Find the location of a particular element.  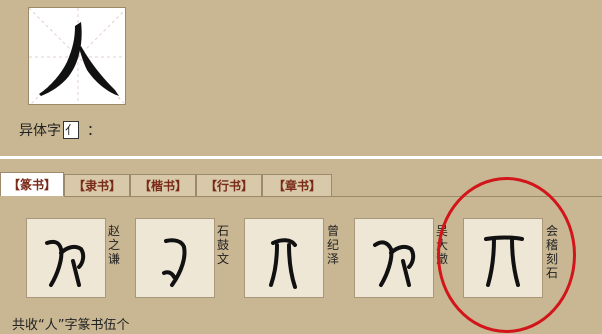

tab-label: 【篆书】 is located at coordinates (31, 185).